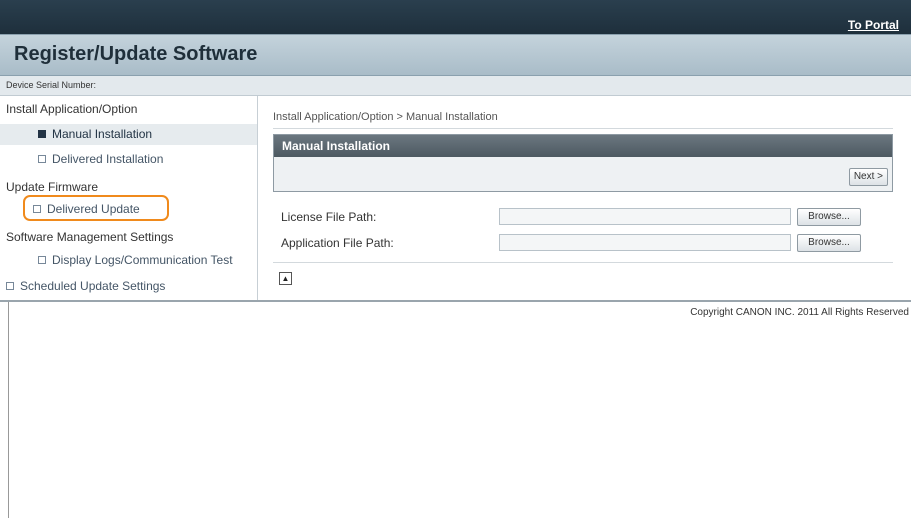 The width and height of the screenshot is (911, 518). I want to click on sidebar-item-label: Delivered Installation, so click(108, 159).